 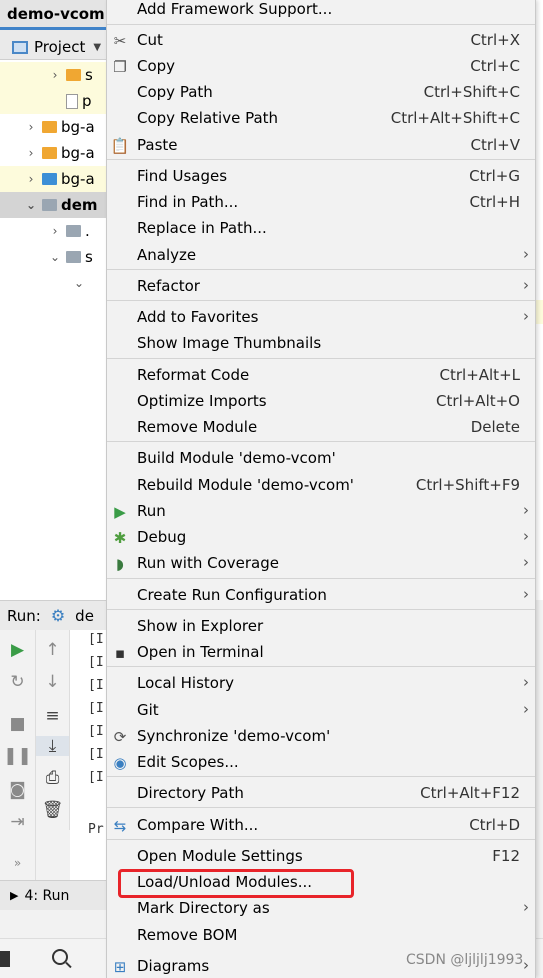 I want to click on menu-item-label: Reformat Code, so click(x=193, y=375).